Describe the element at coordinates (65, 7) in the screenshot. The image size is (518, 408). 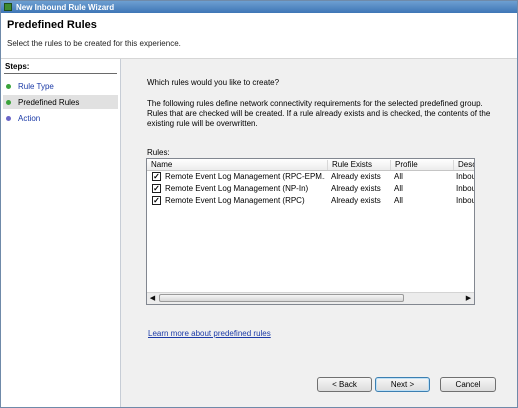
I see `window-title: New Inbound Rule Wizard` at that location.